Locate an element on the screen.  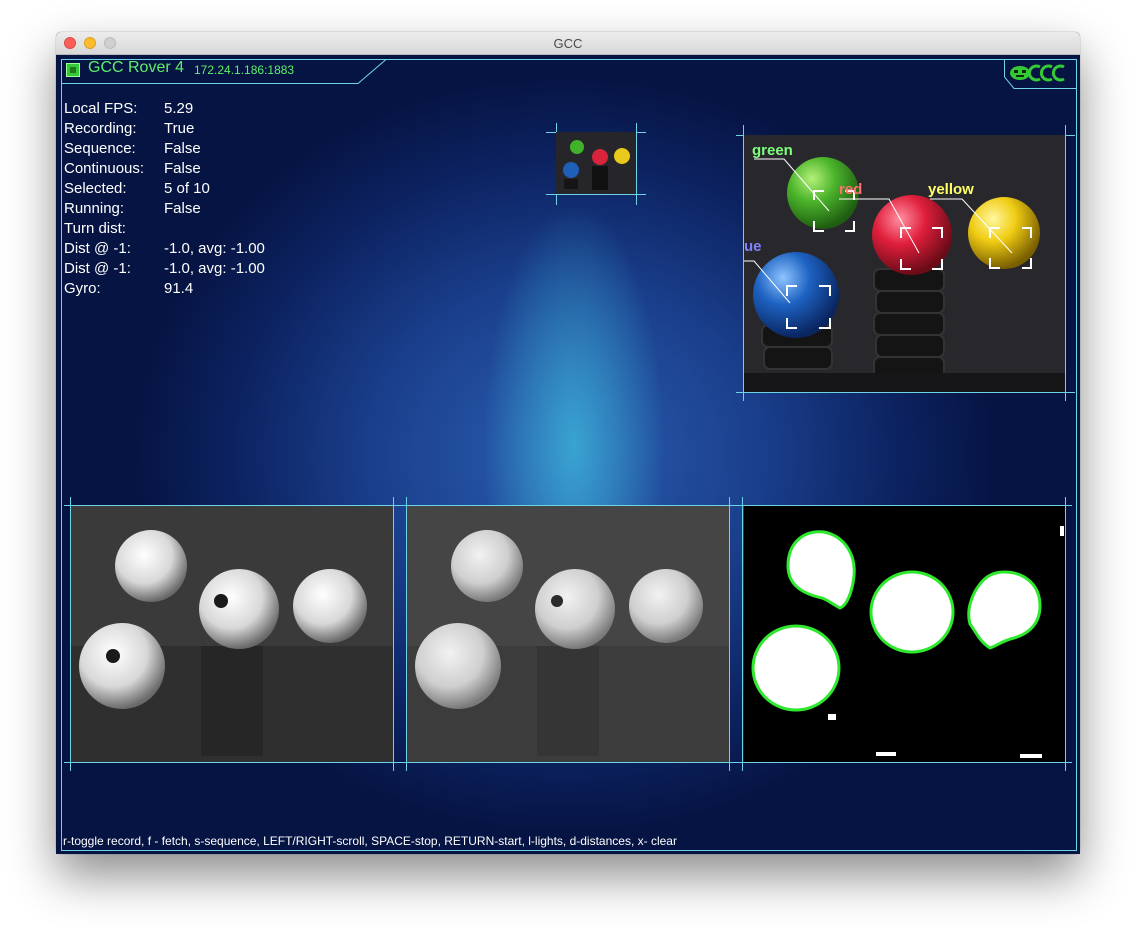
connection-status-icon is located at coordinates (73, 70).